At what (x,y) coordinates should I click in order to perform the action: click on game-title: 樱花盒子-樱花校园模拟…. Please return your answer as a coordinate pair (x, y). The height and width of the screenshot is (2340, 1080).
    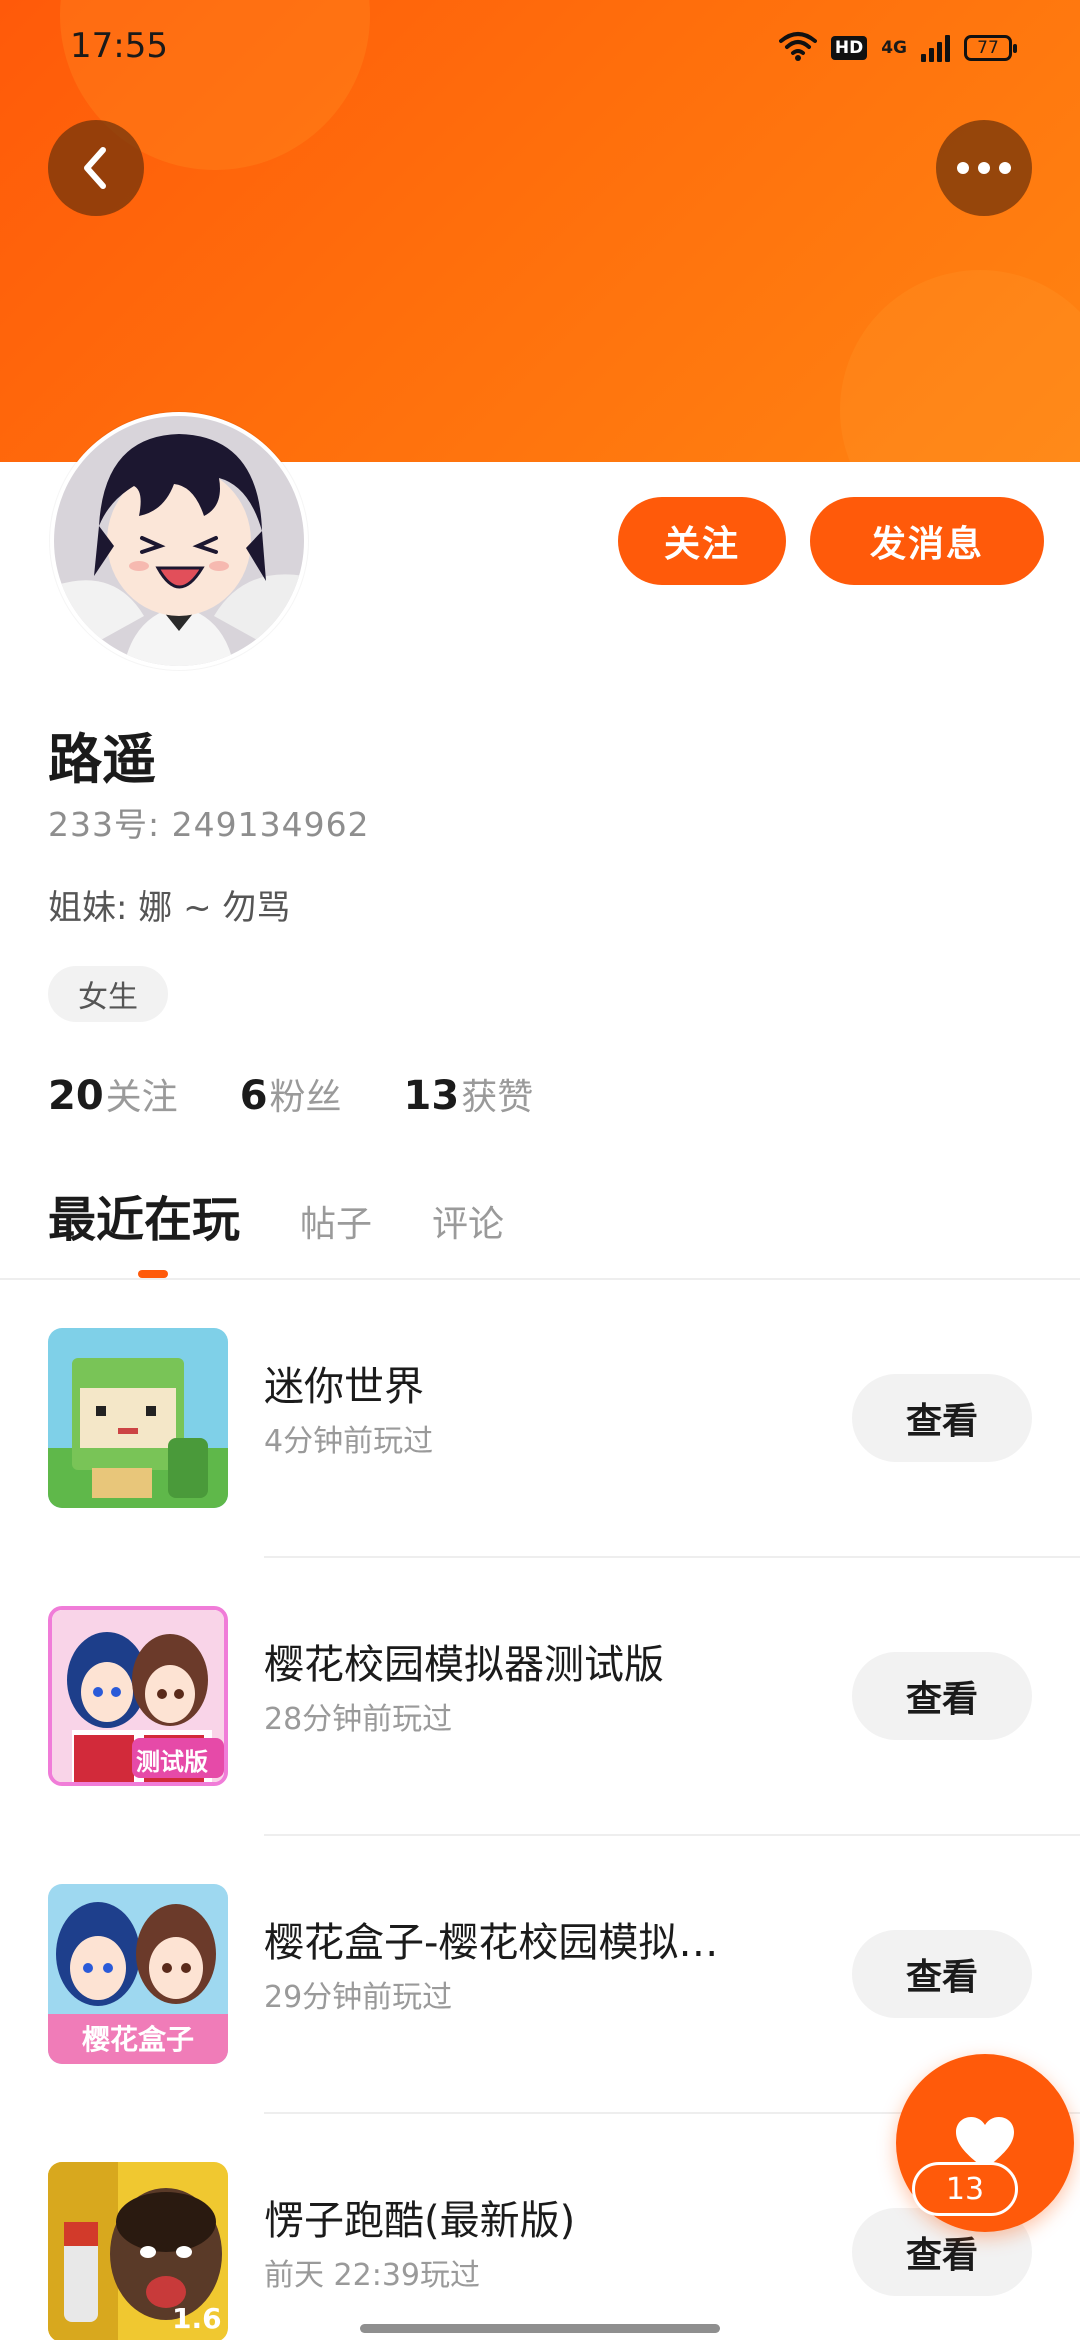
    Looking at the image, I should click on (491, 1943).